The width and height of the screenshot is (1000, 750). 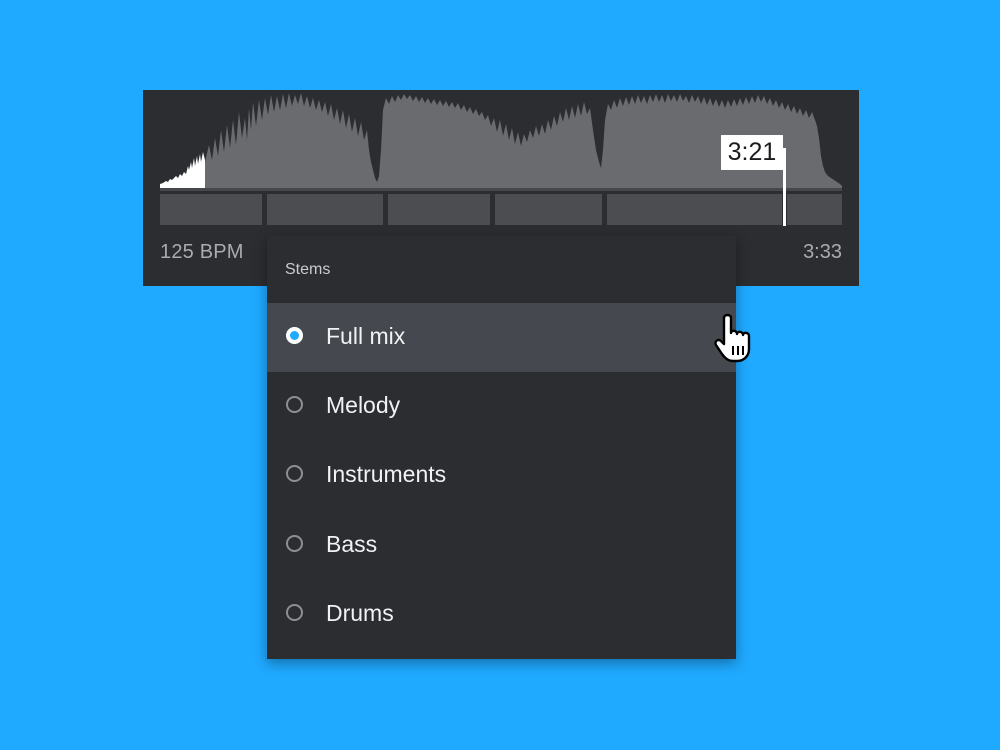 What do you see at coordinates (501, 337) in the screenshot?
I see `stem-option-full-mix: Full mix` at bounding box center [501, 337].